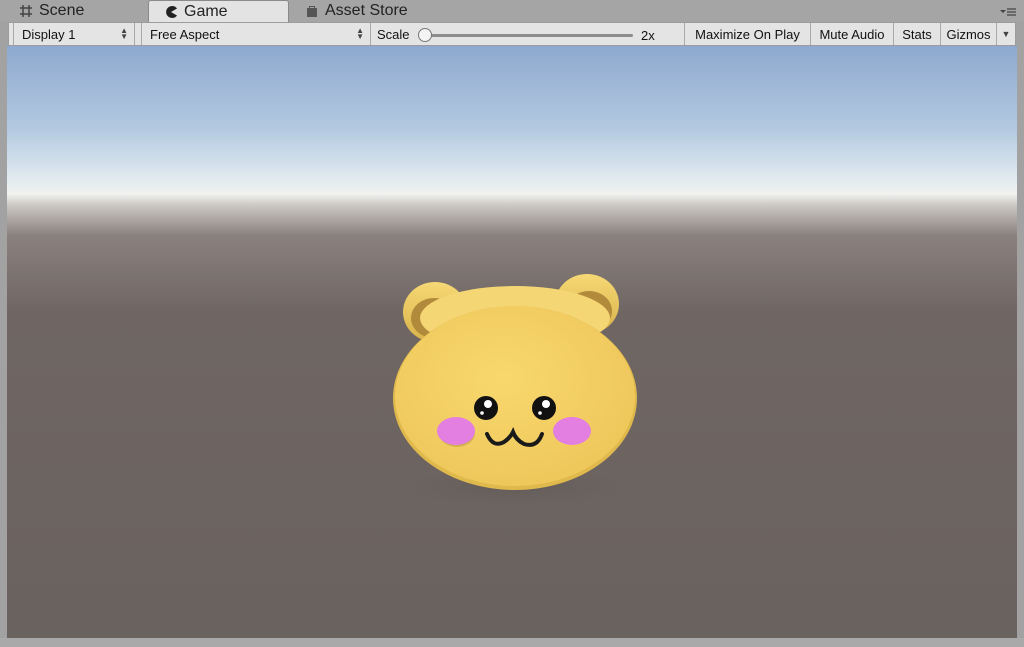 The height and width of the screenshot is (647, 1024). I want to click on tab-options-menu-icon, so click(1008, 13).